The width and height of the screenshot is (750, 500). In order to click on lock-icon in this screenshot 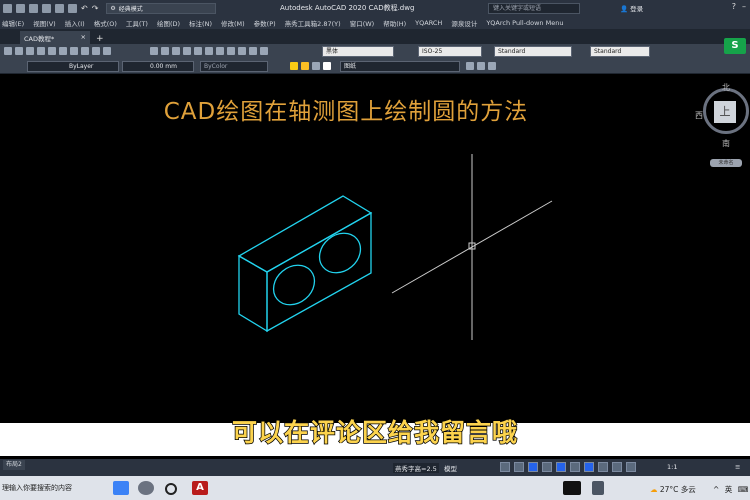, I will do `click(316, 66)`.